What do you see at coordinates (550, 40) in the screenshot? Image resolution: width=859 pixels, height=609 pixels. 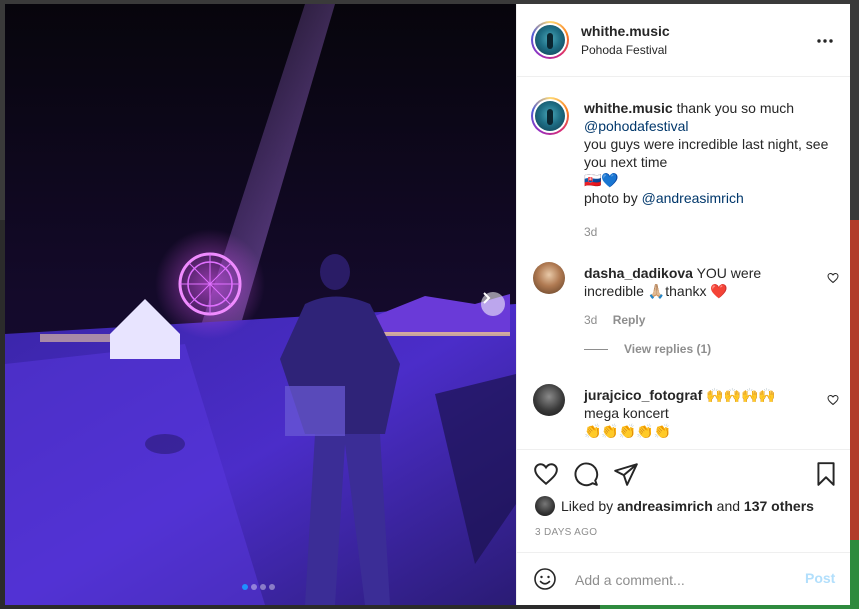 I see `author-avatar` at bounding box center [550, 40].